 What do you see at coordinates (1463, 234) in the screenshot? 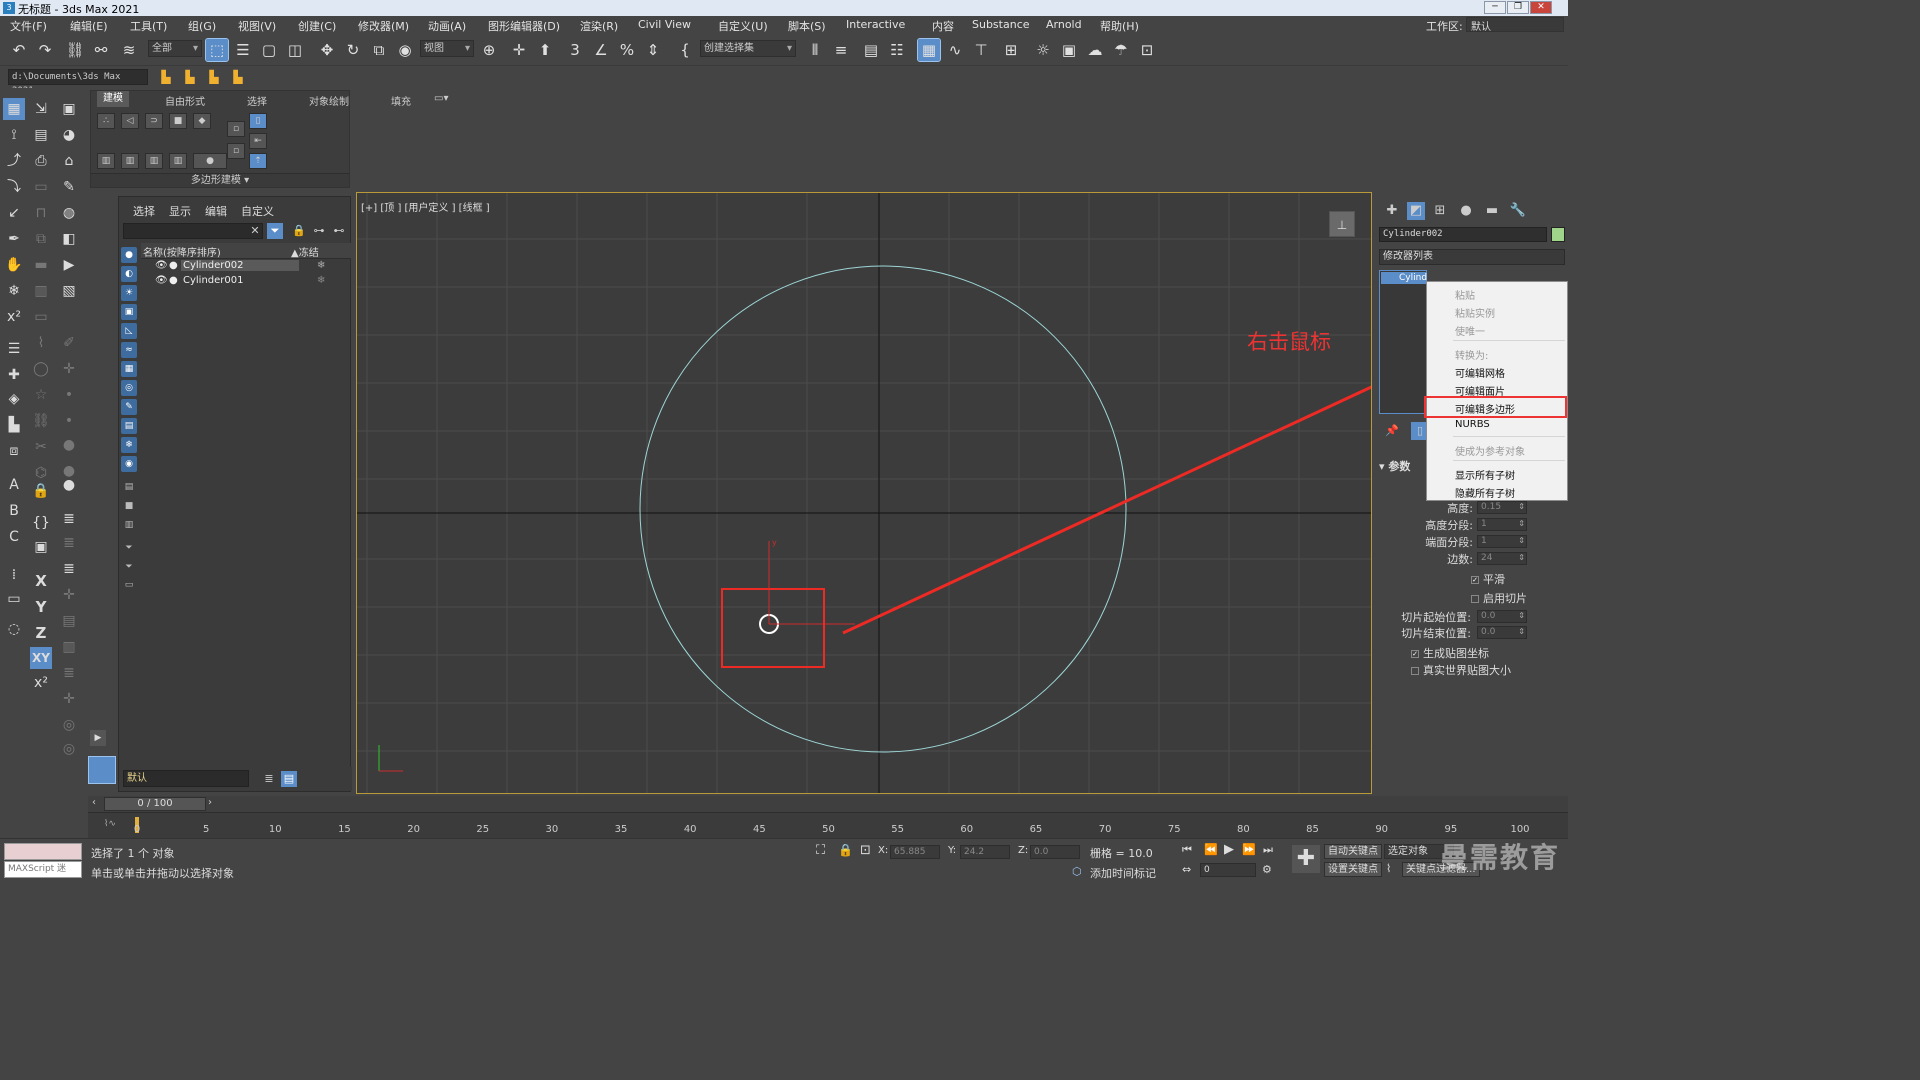
I see `object-name-field: Cylinder002` at bounding box center [1463, 234].